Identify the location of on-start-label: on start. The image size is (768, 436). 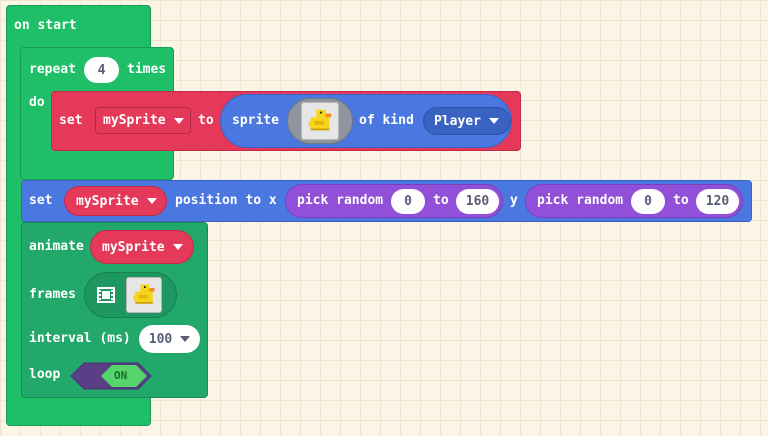
(45, 25).